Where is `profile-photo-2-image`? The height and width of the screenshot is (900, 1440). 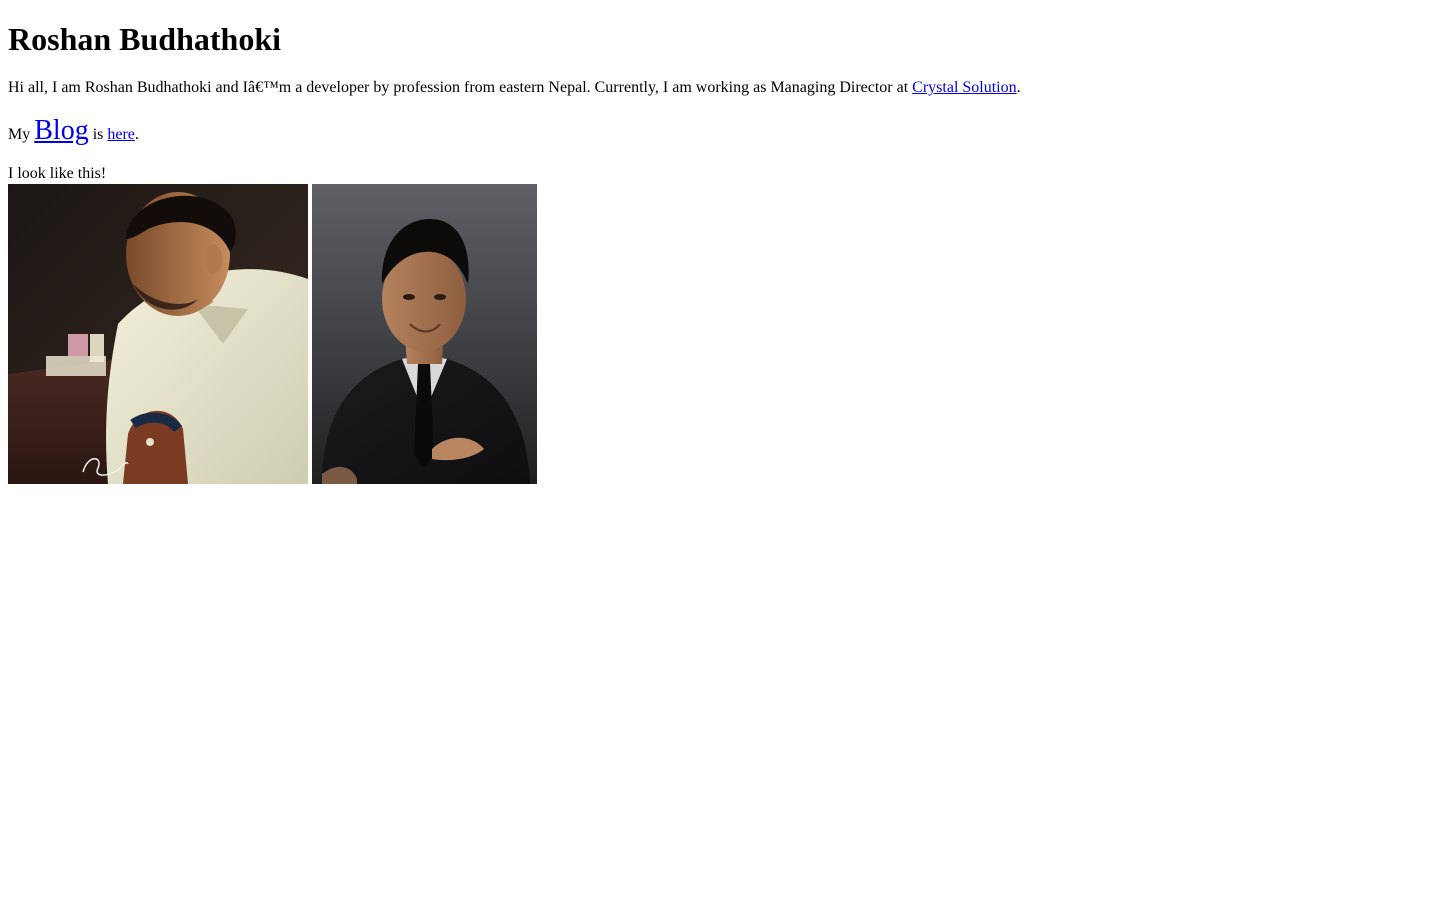
profile-photo-2-image is located at coordinates (424, 334).